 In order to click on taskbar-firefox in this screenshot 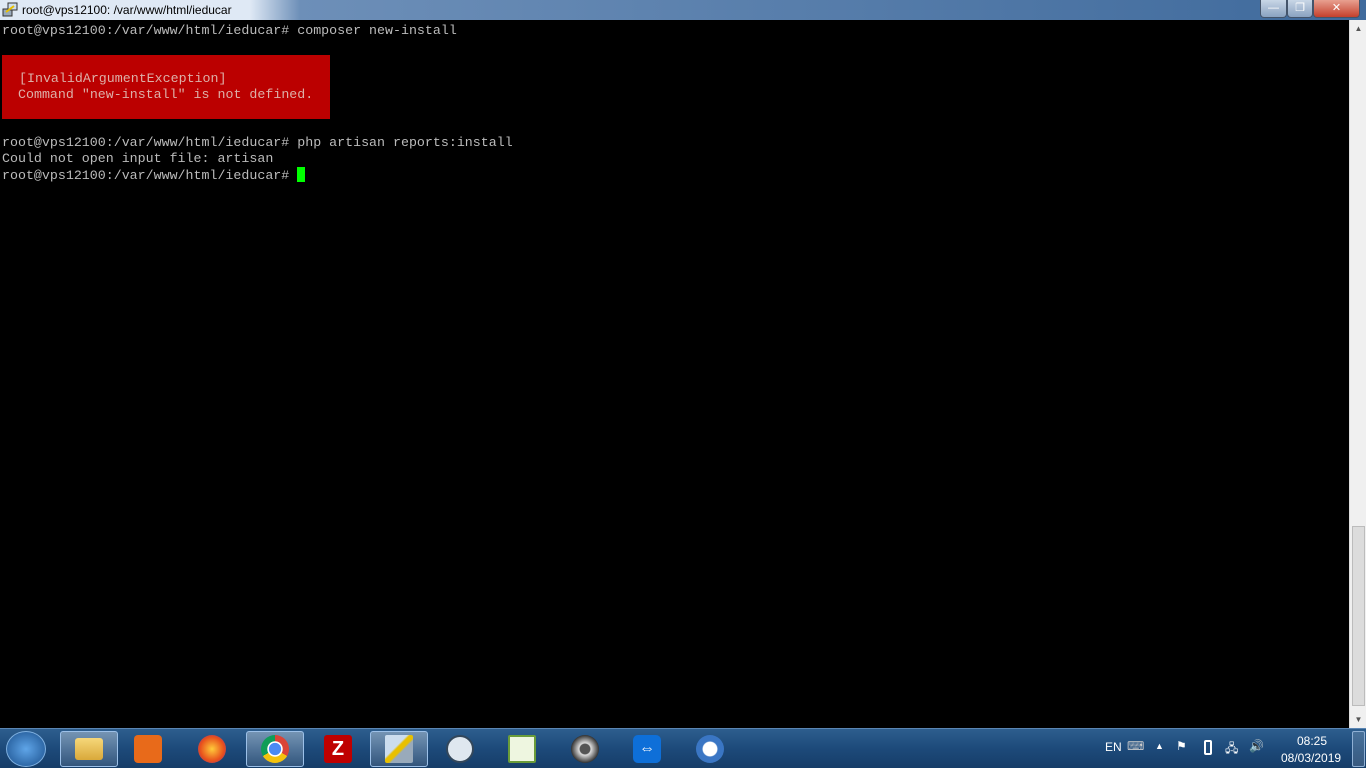, I will do `click(212, 749)`.